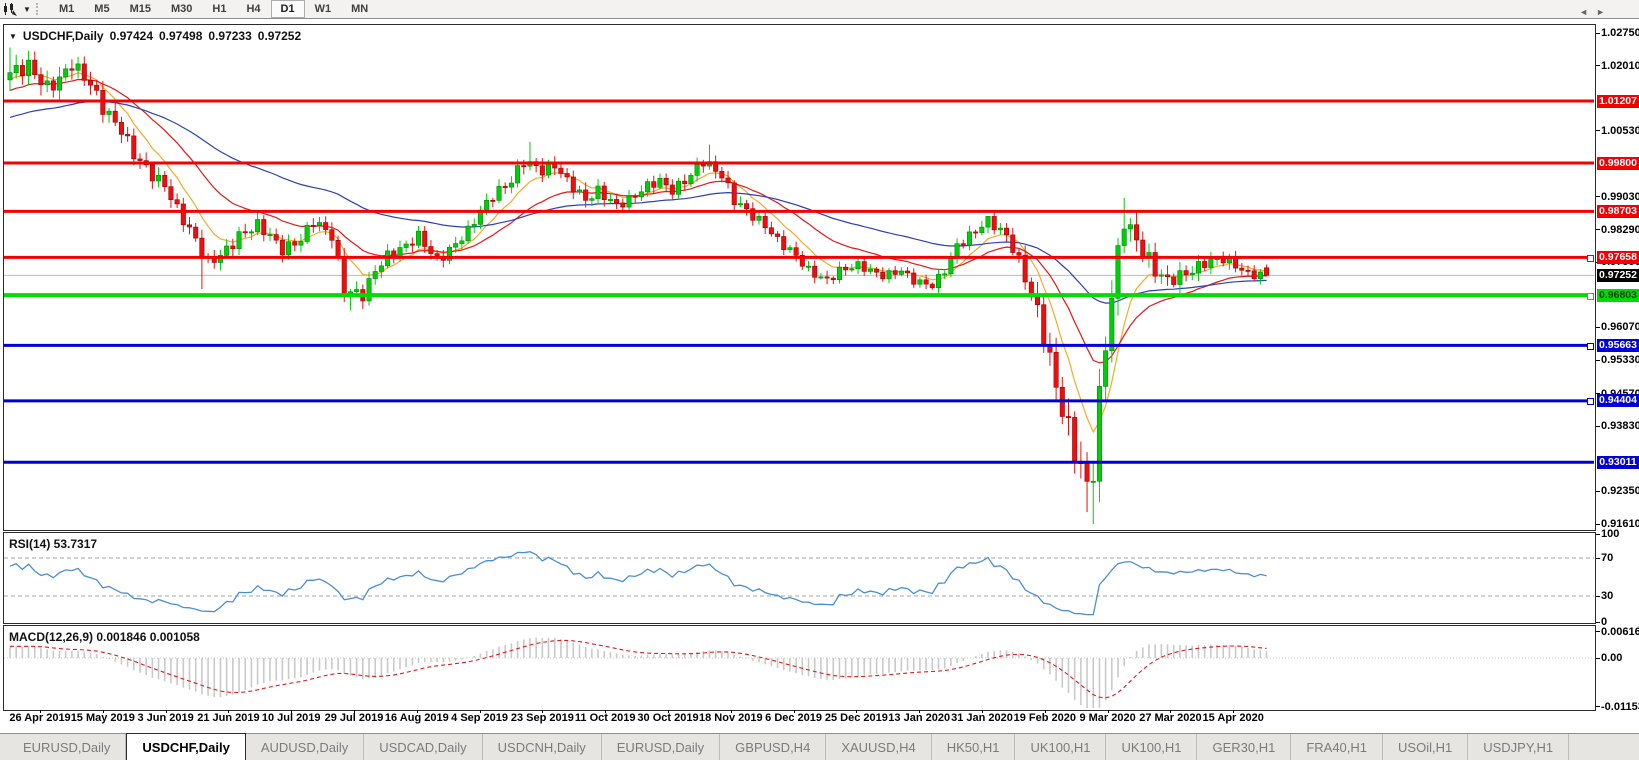 Image resolution: width=1639 pixels, height=760 pixels. What do you see at coordinates (919, 718) in the screenshot?
I see `date-axis-label: 13 Jan 2020` at bounding box center [919, 718].